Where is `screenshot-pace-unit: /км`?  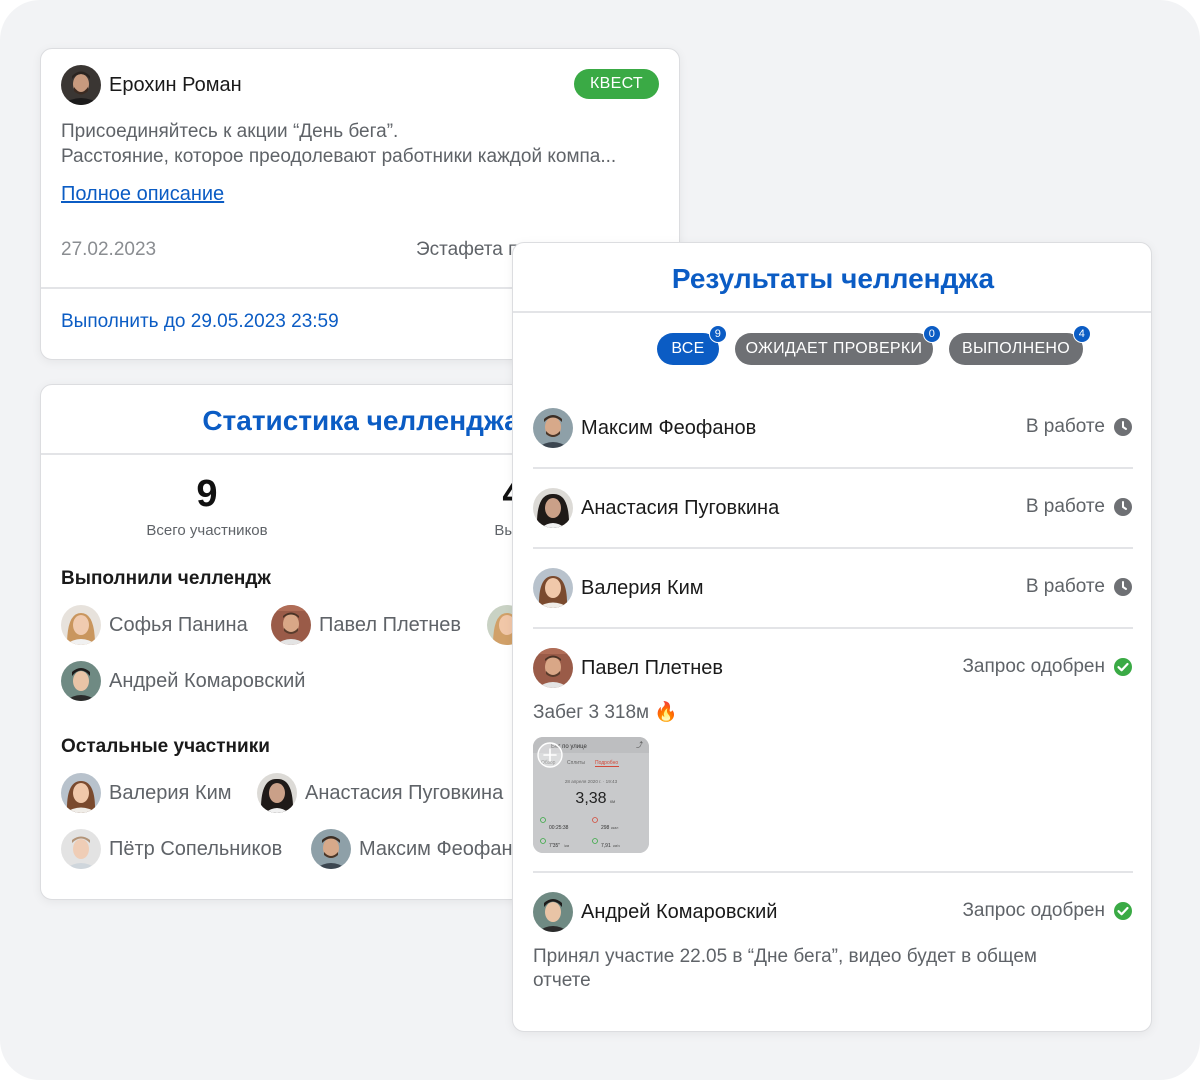 screenshot-pace-unit: /км is located at coordinates (567, 846).